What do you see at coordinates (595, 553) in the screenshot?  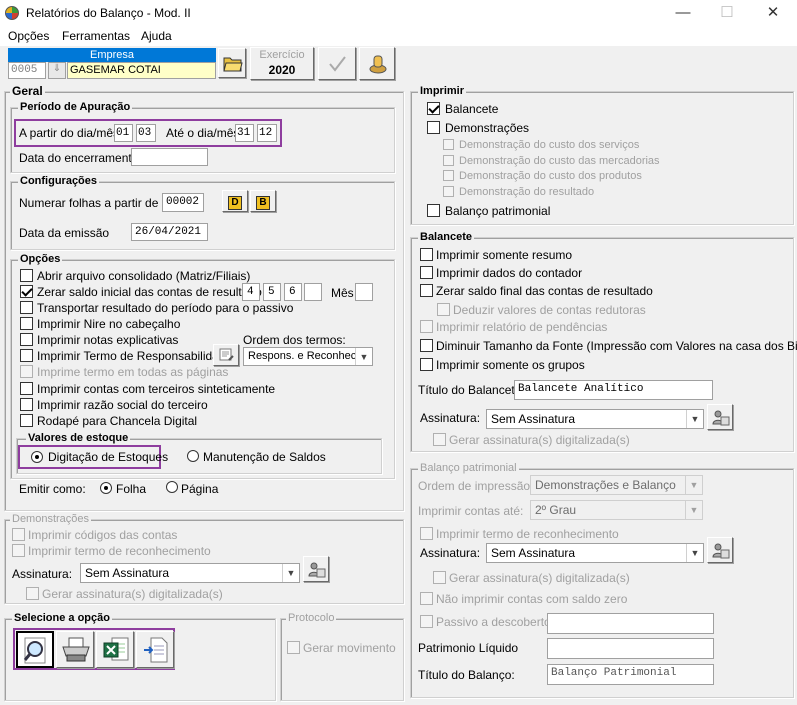 I see `bp-assinatura-select: Sem Assinatura ▼` at bounding box center [595, 553].